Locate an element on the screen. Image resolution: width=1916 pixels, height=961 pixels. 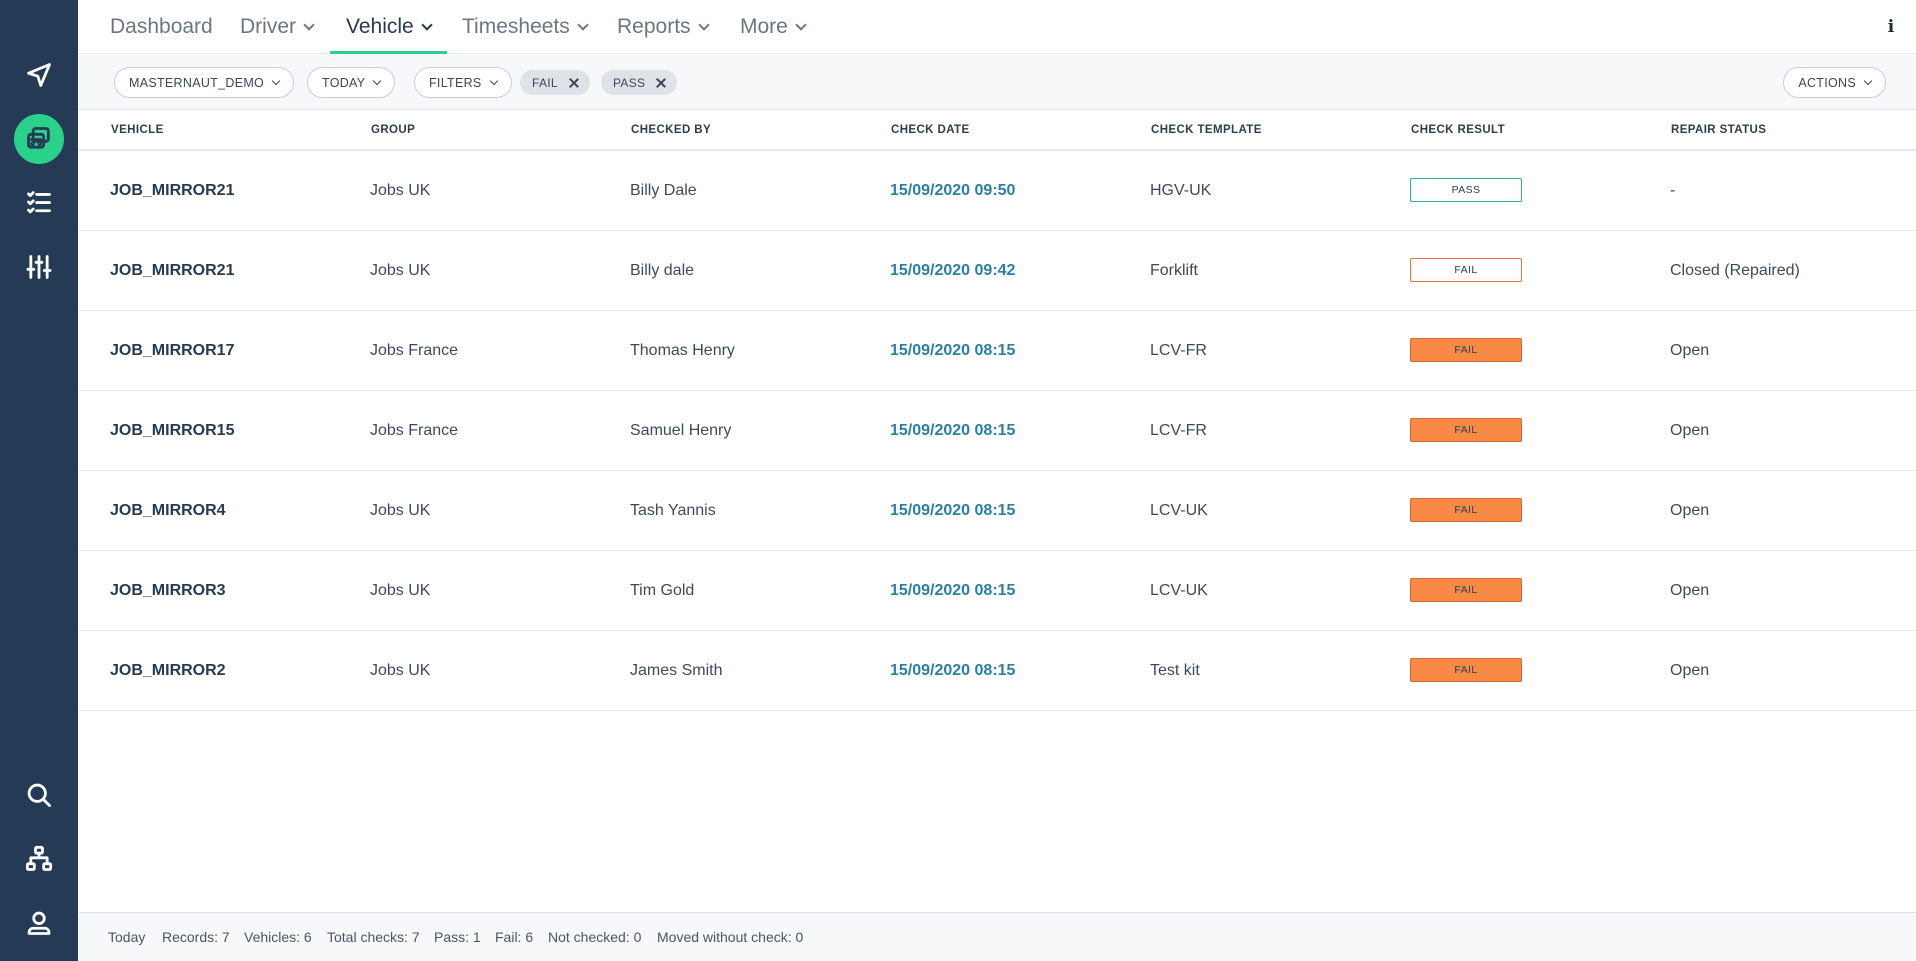
column-header-check-result: CHECK RESULT is located at coordinates (1458, 130).